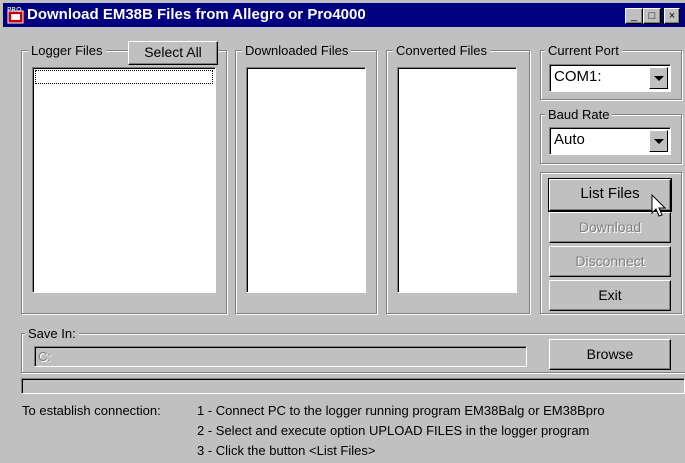 The height and width of the screenshot is (463, 685). What do you see at coordinates (569, 139) in the screenshot?
I see `baud-rate-value: Auto` at bounding box center [569, 139].